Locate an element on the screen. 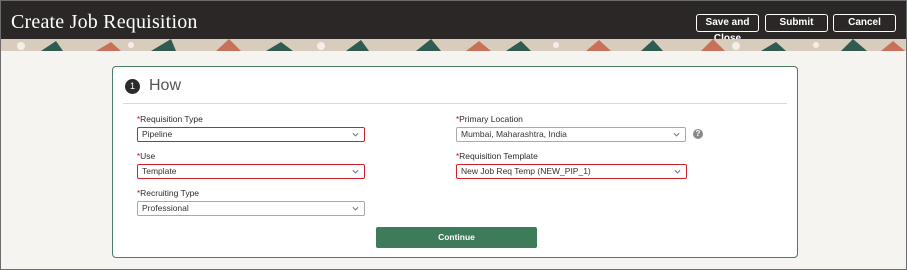  decorative-banner is located at coordinates (453, 45).